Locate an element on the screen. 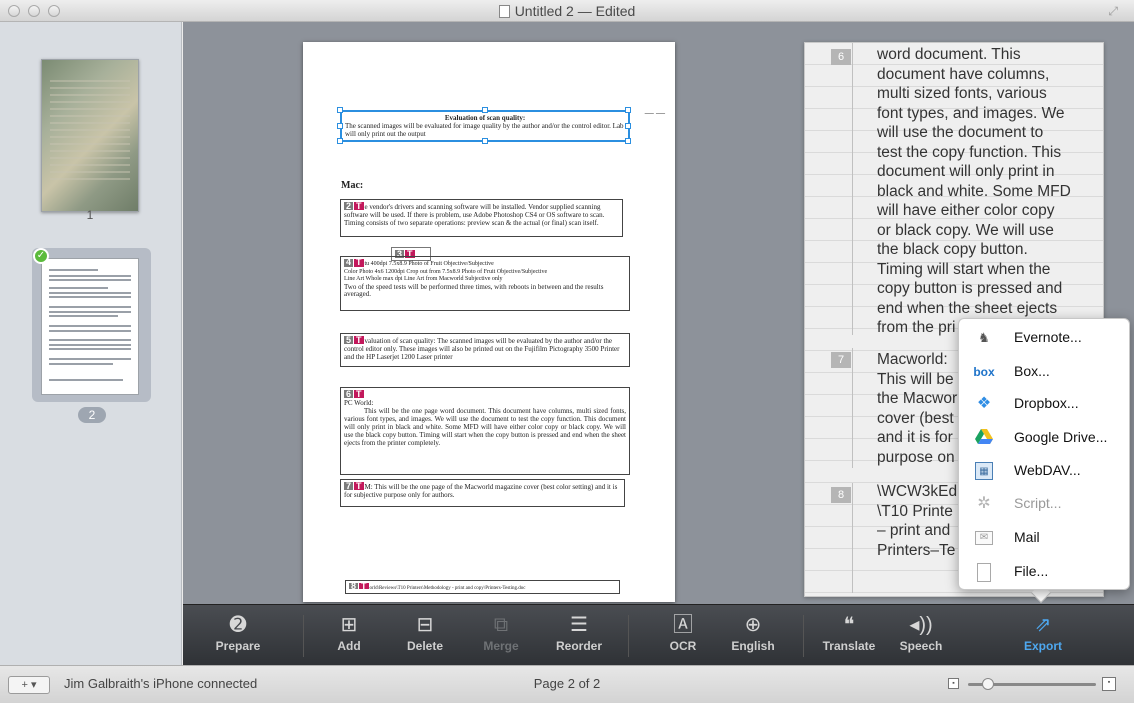 The width and height of the screenshot is (1134, 703). prepare-icon: ➋ is located at coordinates (238, 625).